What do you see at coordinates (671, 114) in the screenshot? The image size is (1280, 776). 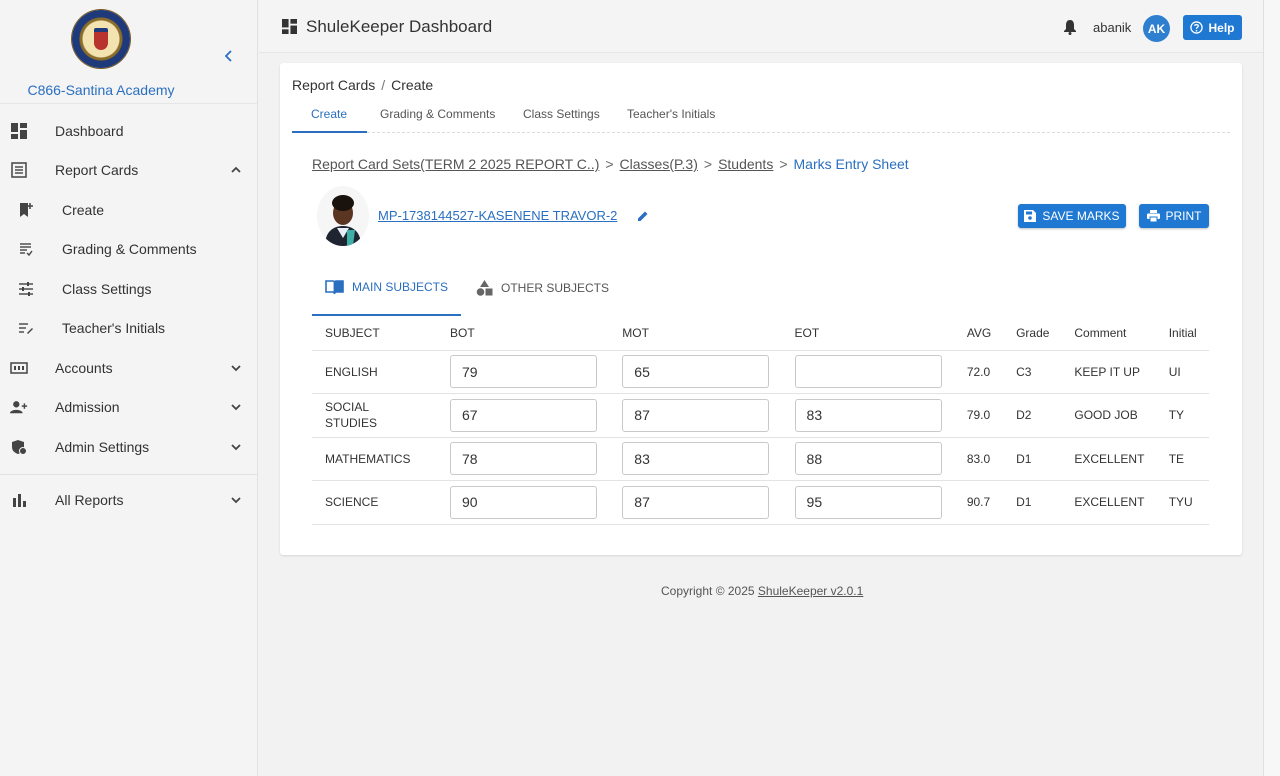 I see `tab-teachers-initials: Teacher's Initials` at bounding box center [671, 114].